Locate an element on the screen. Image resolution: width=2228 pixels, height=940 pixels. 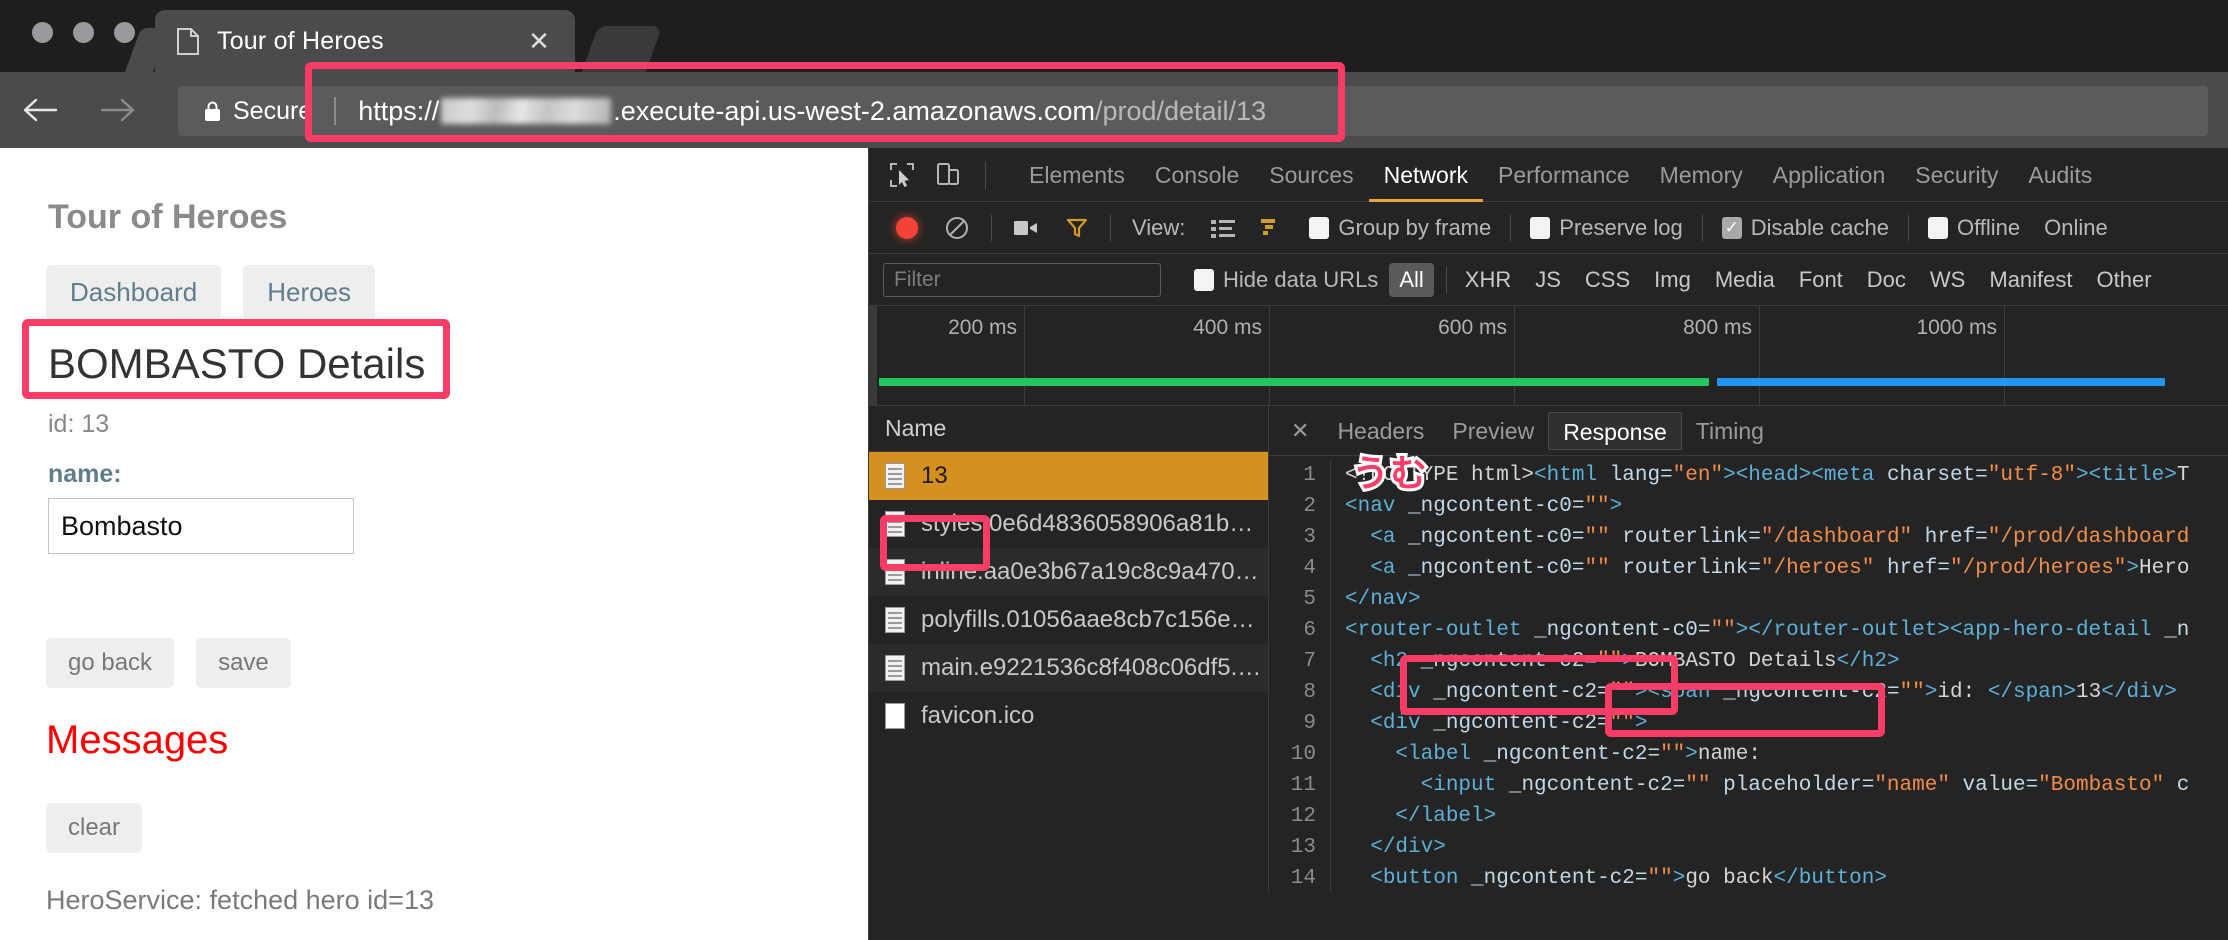
tab-security: Security is located at coordinates (1956, 175).